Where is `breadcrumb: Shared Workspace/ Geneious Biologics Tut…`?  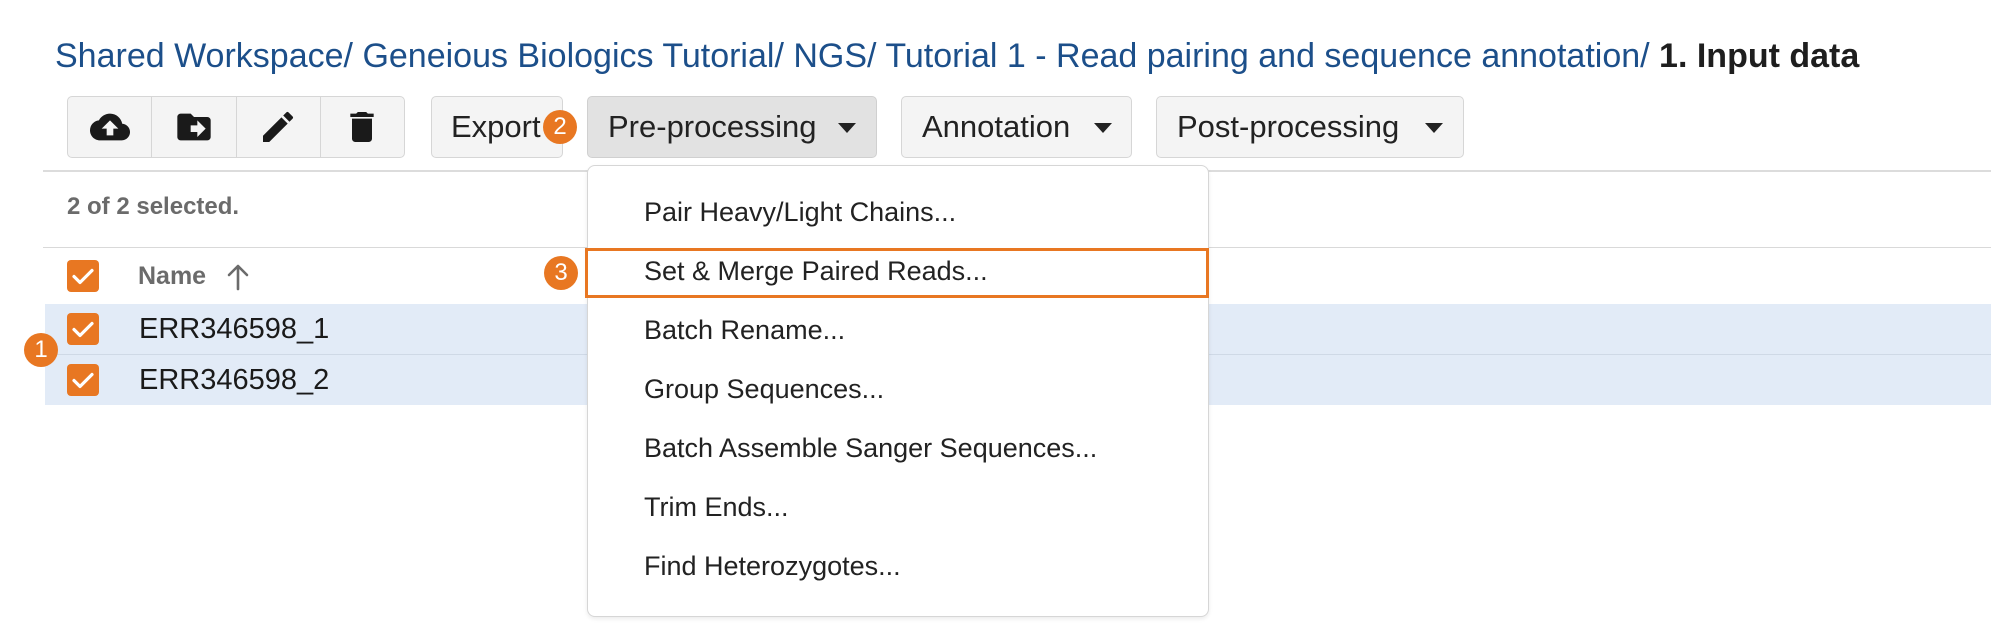 breadcrumb: Shared Workspace/ Geneious Biologics Tut… is located at coordinates (957, 56).